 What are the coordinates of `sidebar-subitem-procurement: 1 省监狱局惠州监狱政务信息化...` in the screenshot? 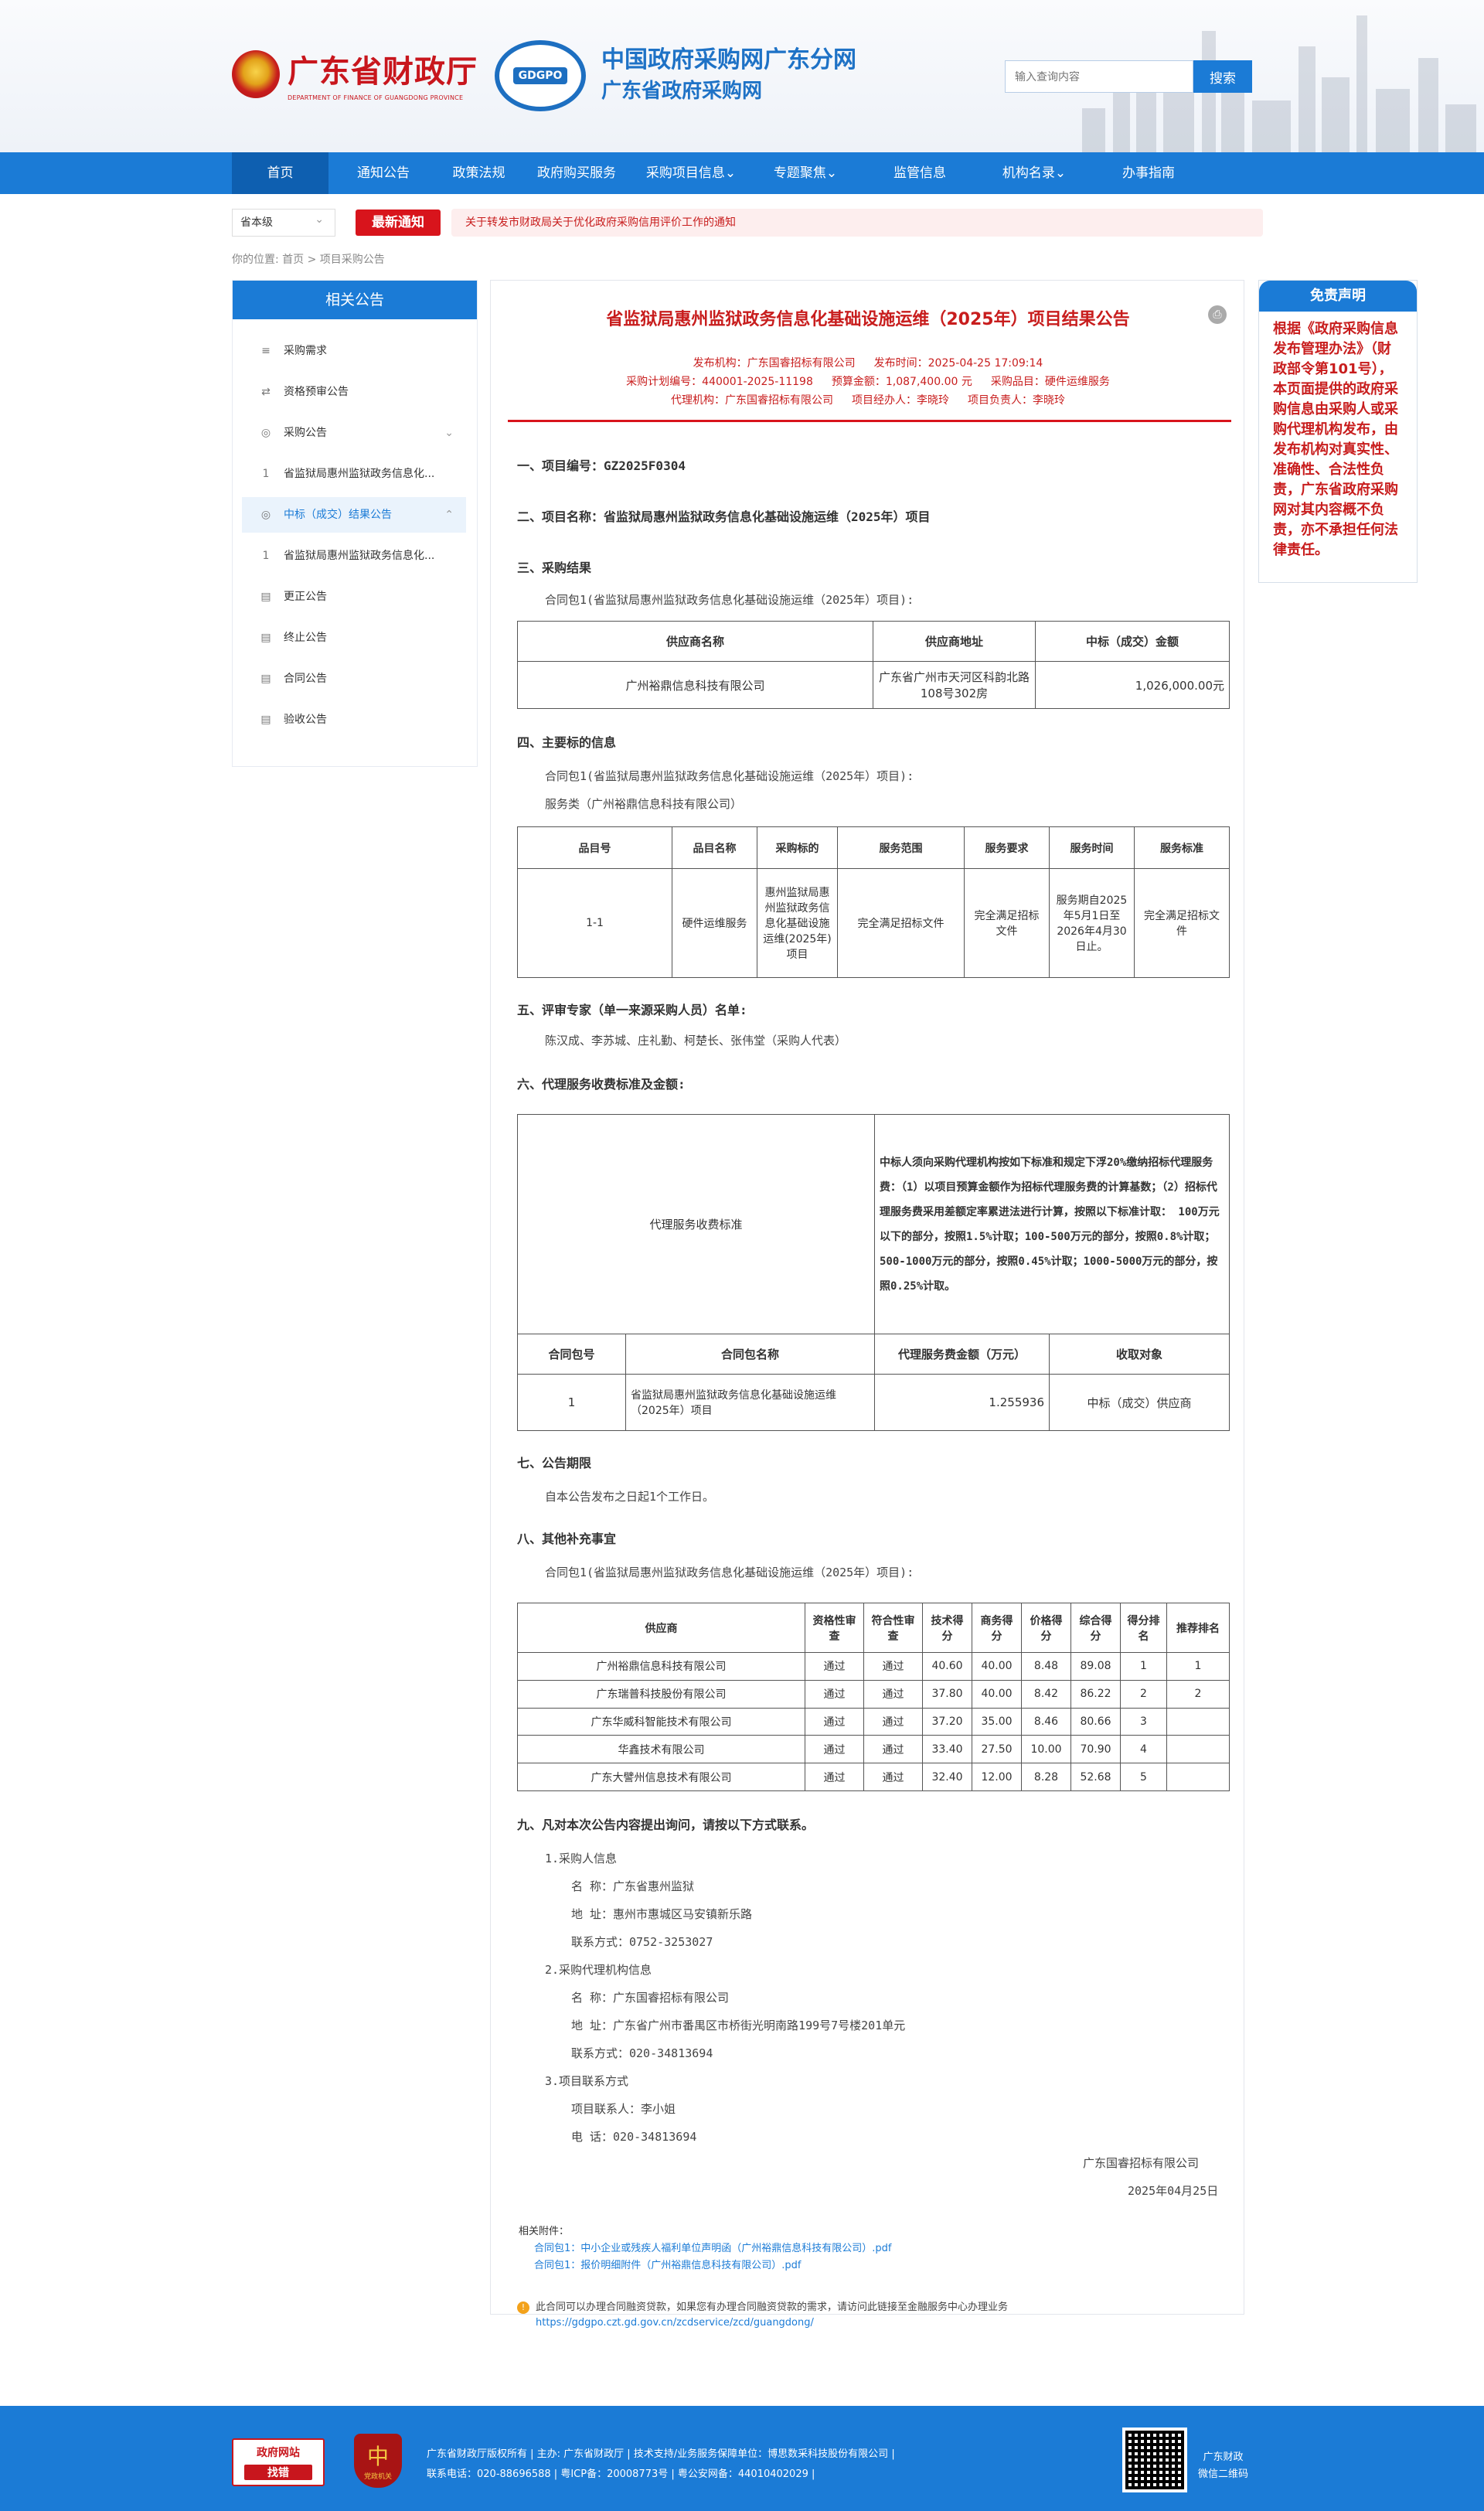 It's located at (354, 474).